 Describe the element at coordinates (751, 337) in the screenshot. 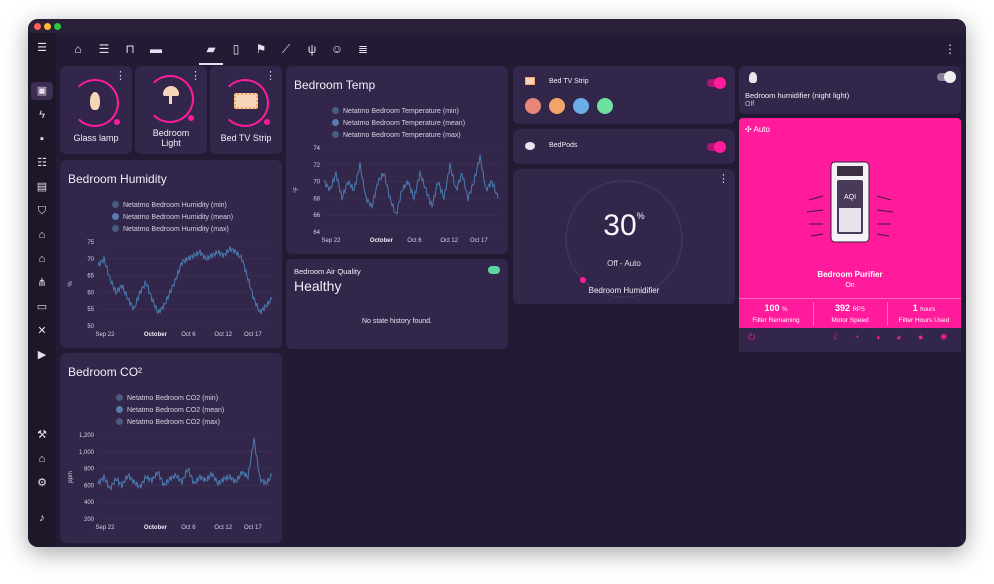

I see `power-icon: ⏻` at that location.